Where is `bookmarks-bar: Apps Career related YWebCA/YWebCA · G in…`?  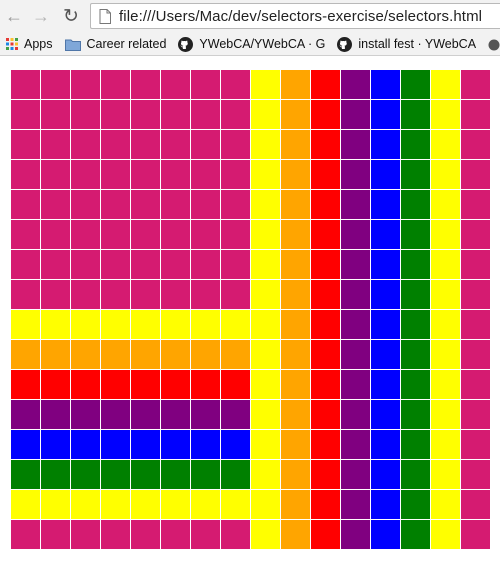 bookmarks-bar: Apps Career related YWebCA/YWebCA · G in… is located at coordinates (250, 44).